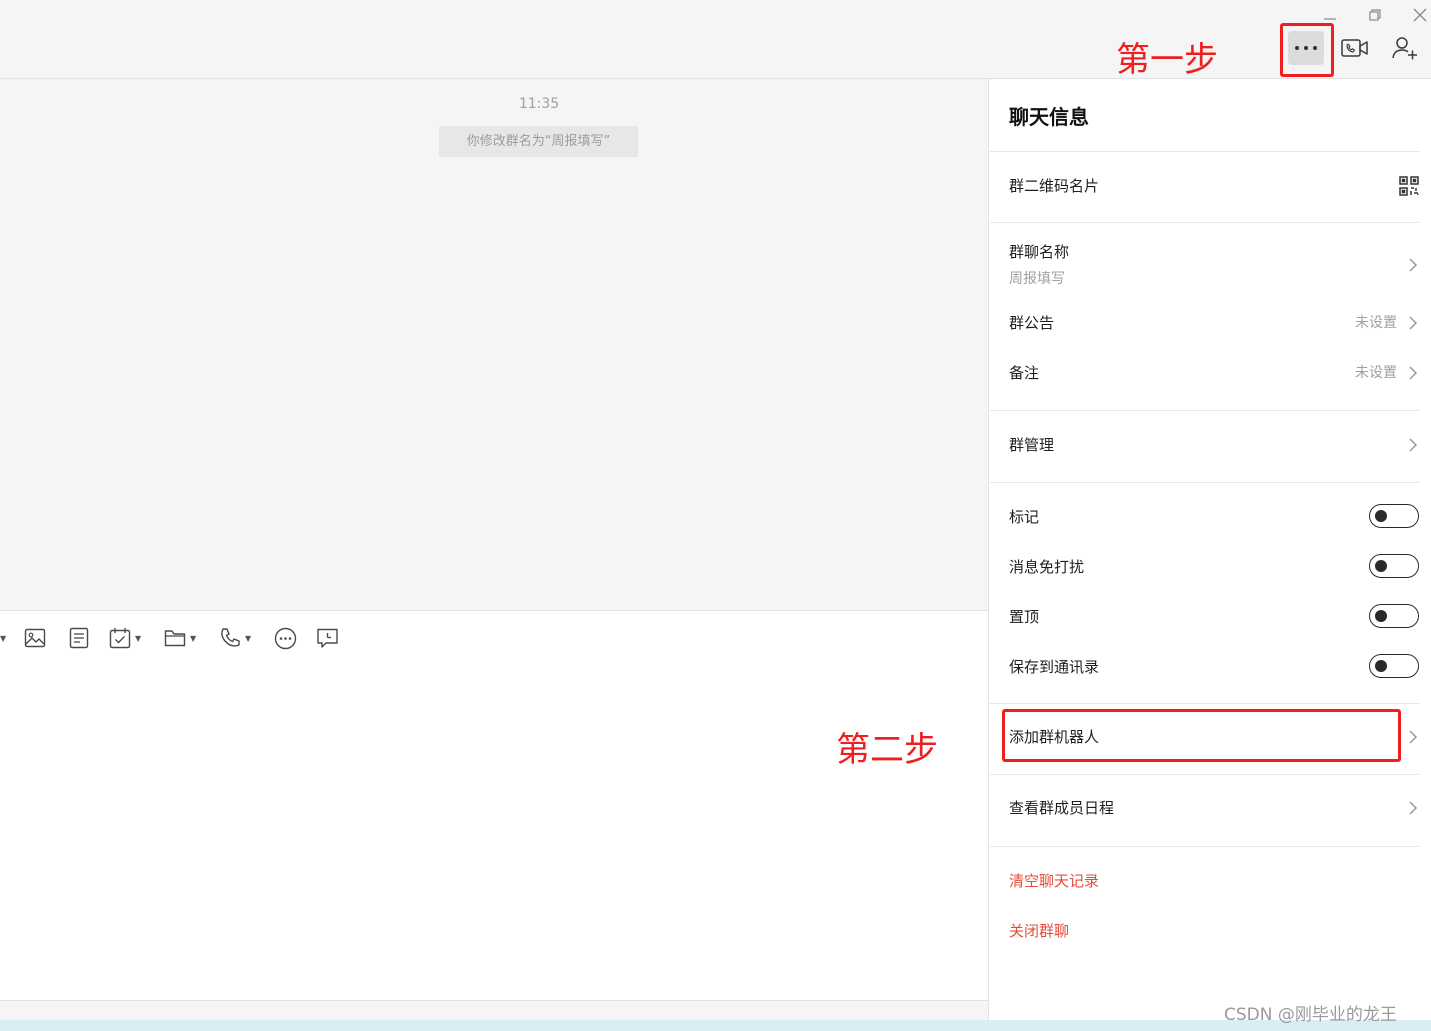 The height and width of the screenshot is (1031, 1431). I want to click on pin-label: 置顶, so click(1024, 617).